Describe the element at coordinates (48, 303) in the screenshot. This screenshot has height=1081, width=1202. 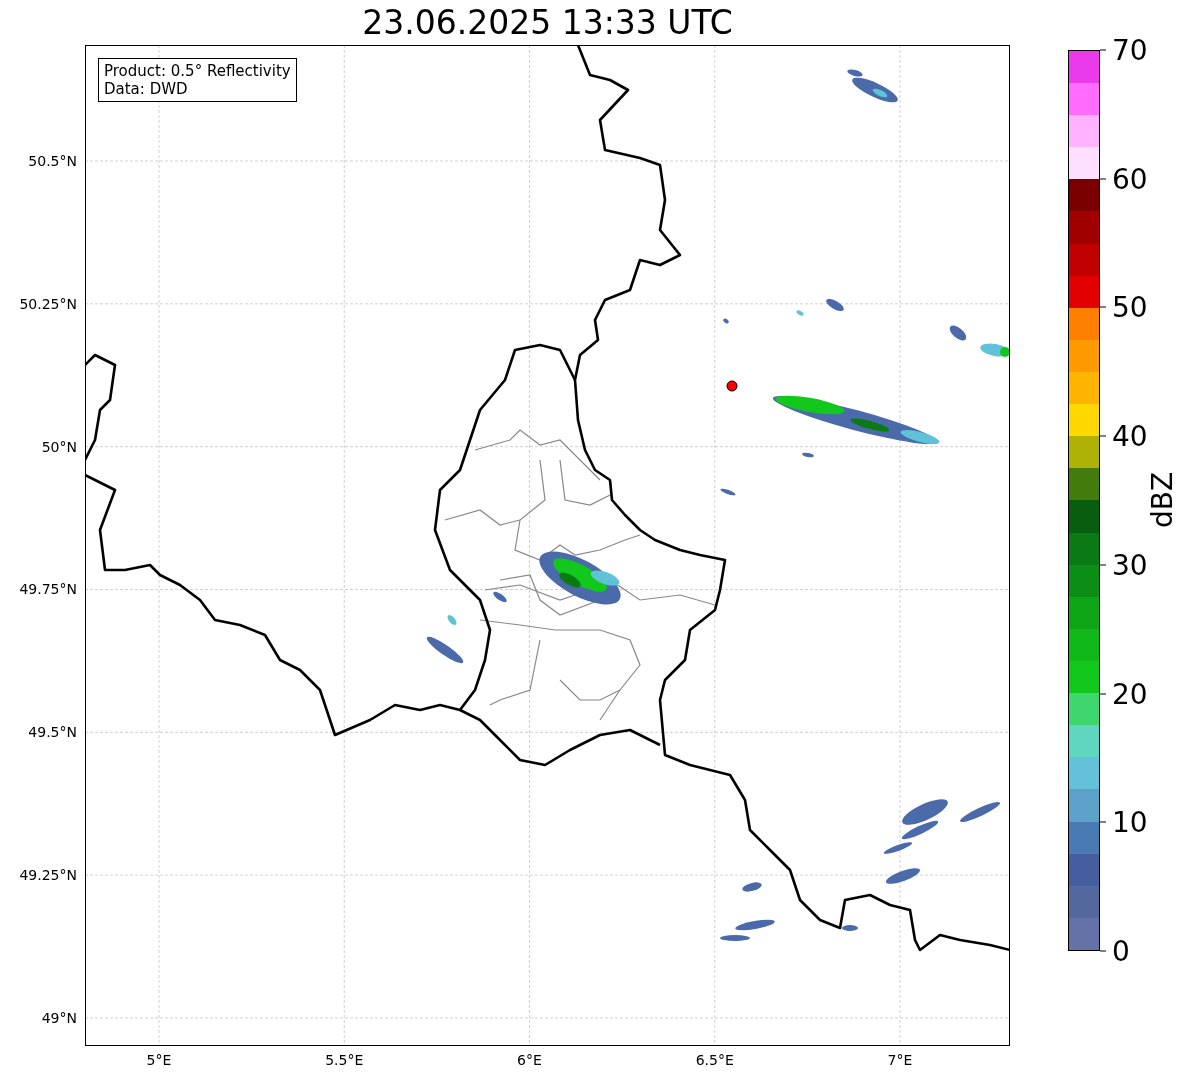
I see `axis-tick-label: 50.25°N` at that location.